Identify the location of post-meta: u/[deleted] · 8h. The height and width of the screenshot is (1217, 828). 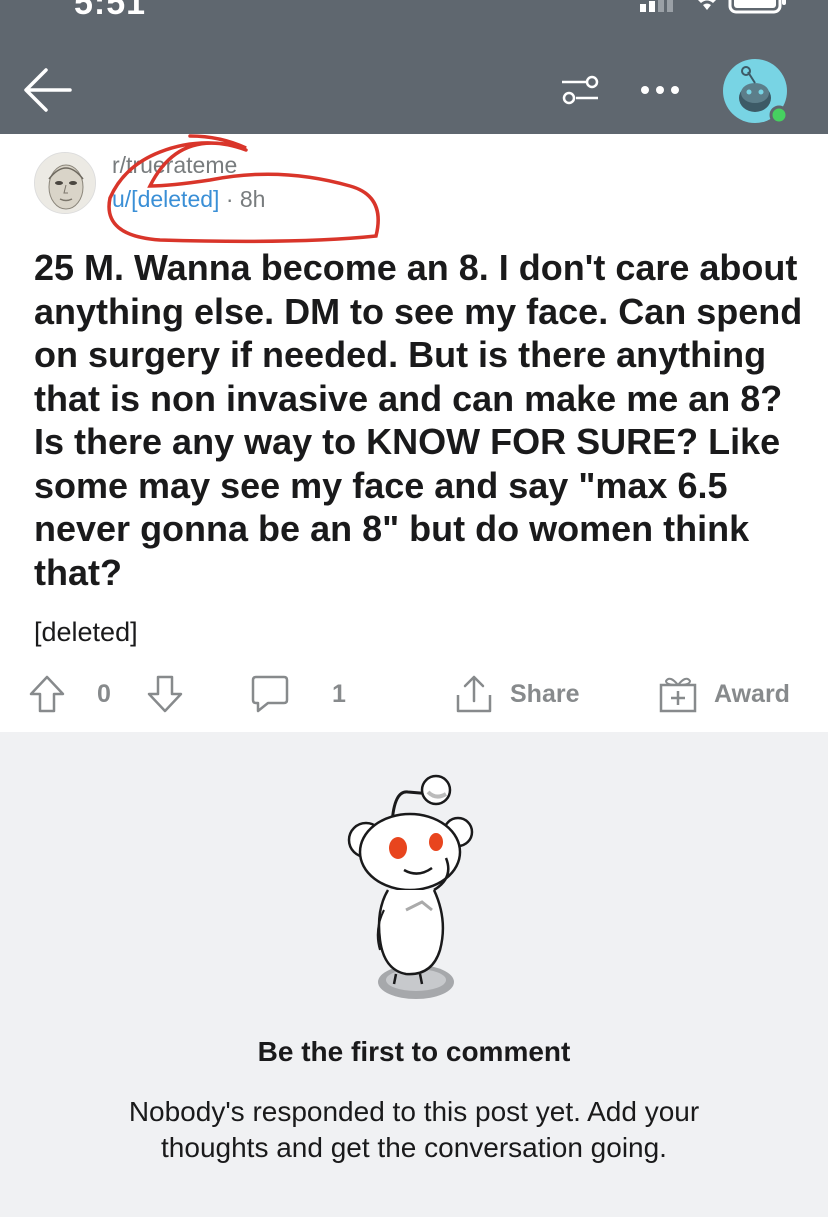
(188, 199).